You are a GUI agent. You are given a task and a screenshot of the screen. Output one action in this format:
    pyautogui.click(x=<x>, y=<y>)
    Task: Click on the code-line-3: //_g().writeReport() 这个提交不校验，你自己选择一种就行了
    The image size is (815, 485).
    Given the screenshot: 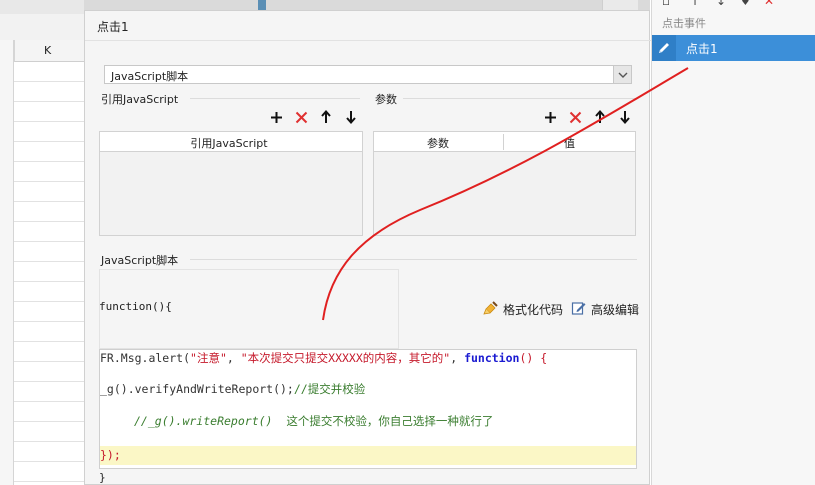 What is the action you would take?
    pyautogui.click(x=314, y=421)
    